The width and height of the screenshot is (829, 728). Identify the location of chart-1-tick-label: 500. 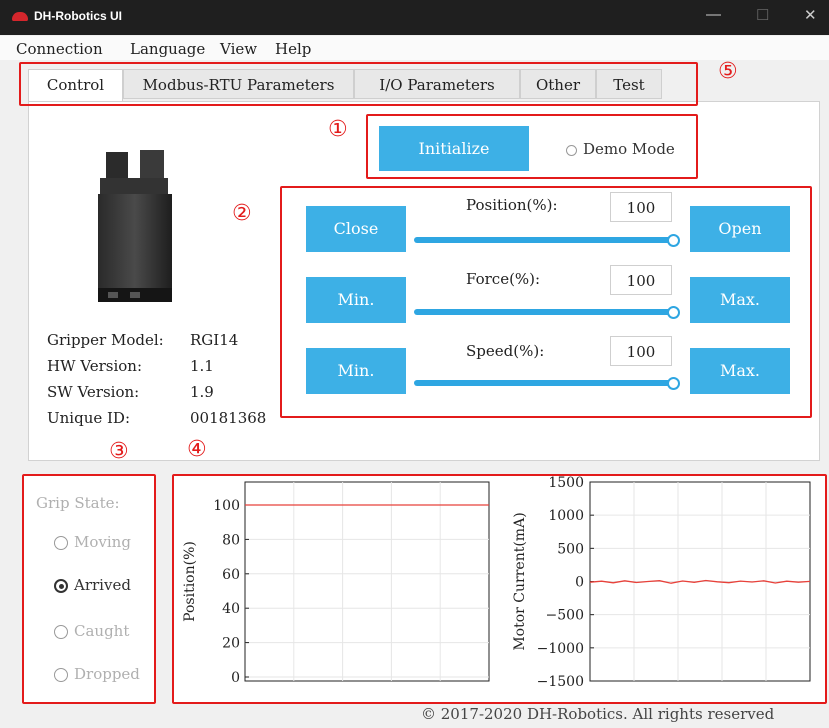
(570, 549).